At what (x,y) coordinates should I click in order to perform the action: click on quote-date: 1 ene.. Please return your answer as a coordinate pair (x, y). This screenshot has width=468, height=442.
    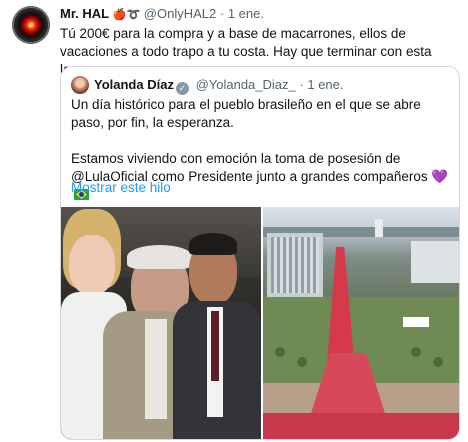
    Looking at the image, I should click on (325, 84).